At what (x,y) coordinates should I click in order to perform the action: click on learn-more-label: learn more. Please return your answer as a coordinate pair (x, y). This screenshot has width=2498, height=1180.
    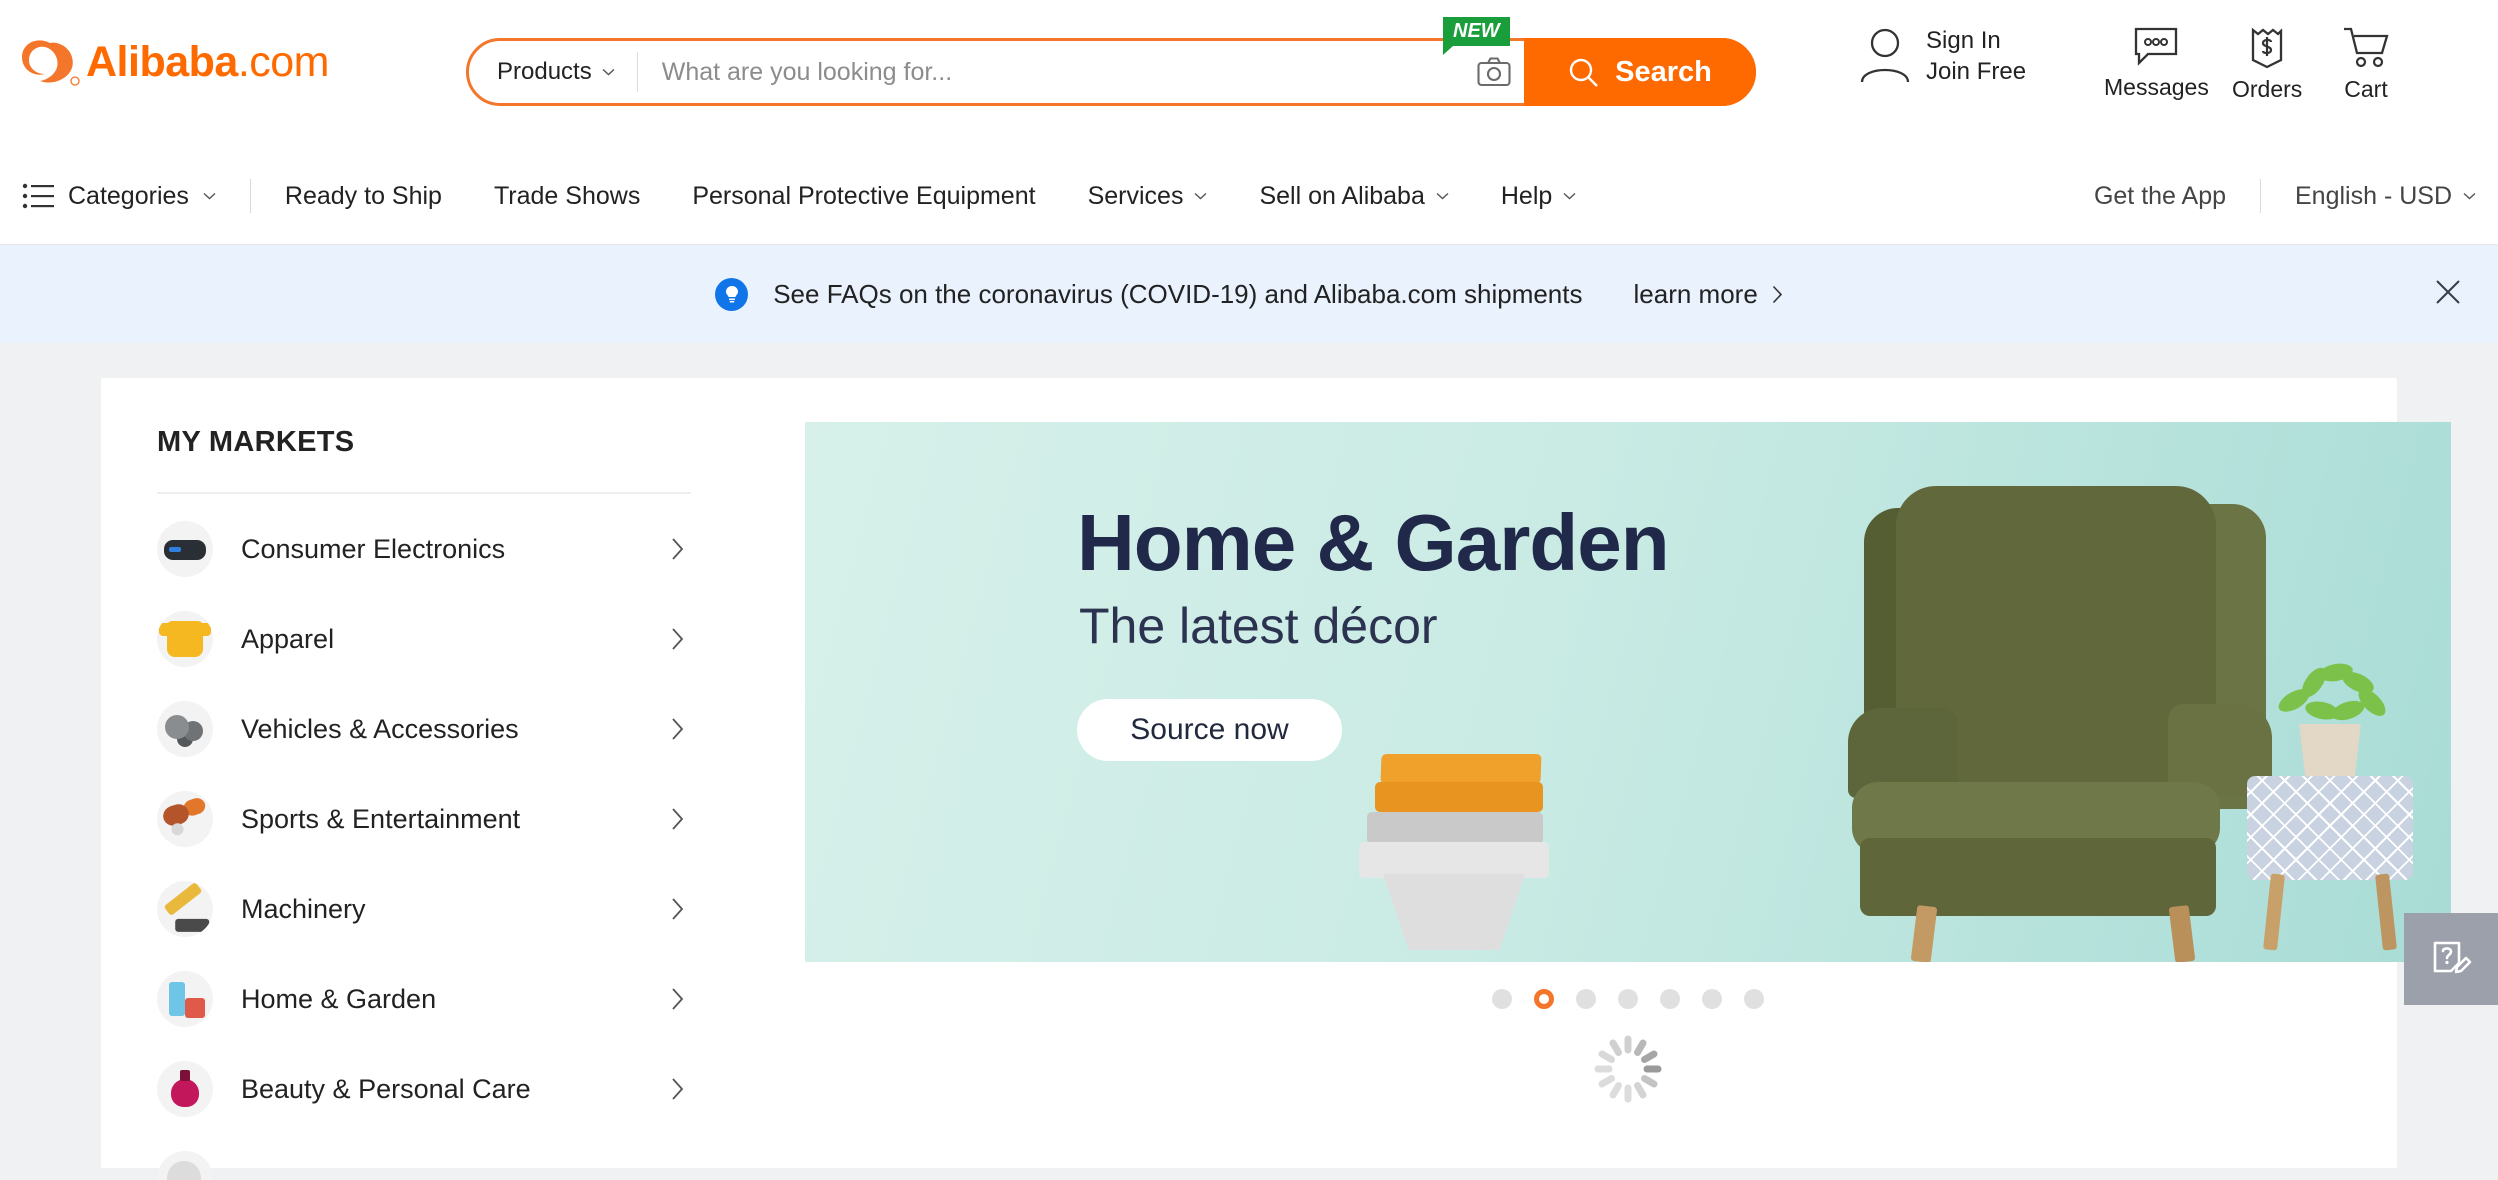
    Looking at the image, I should click on (1695, 293).